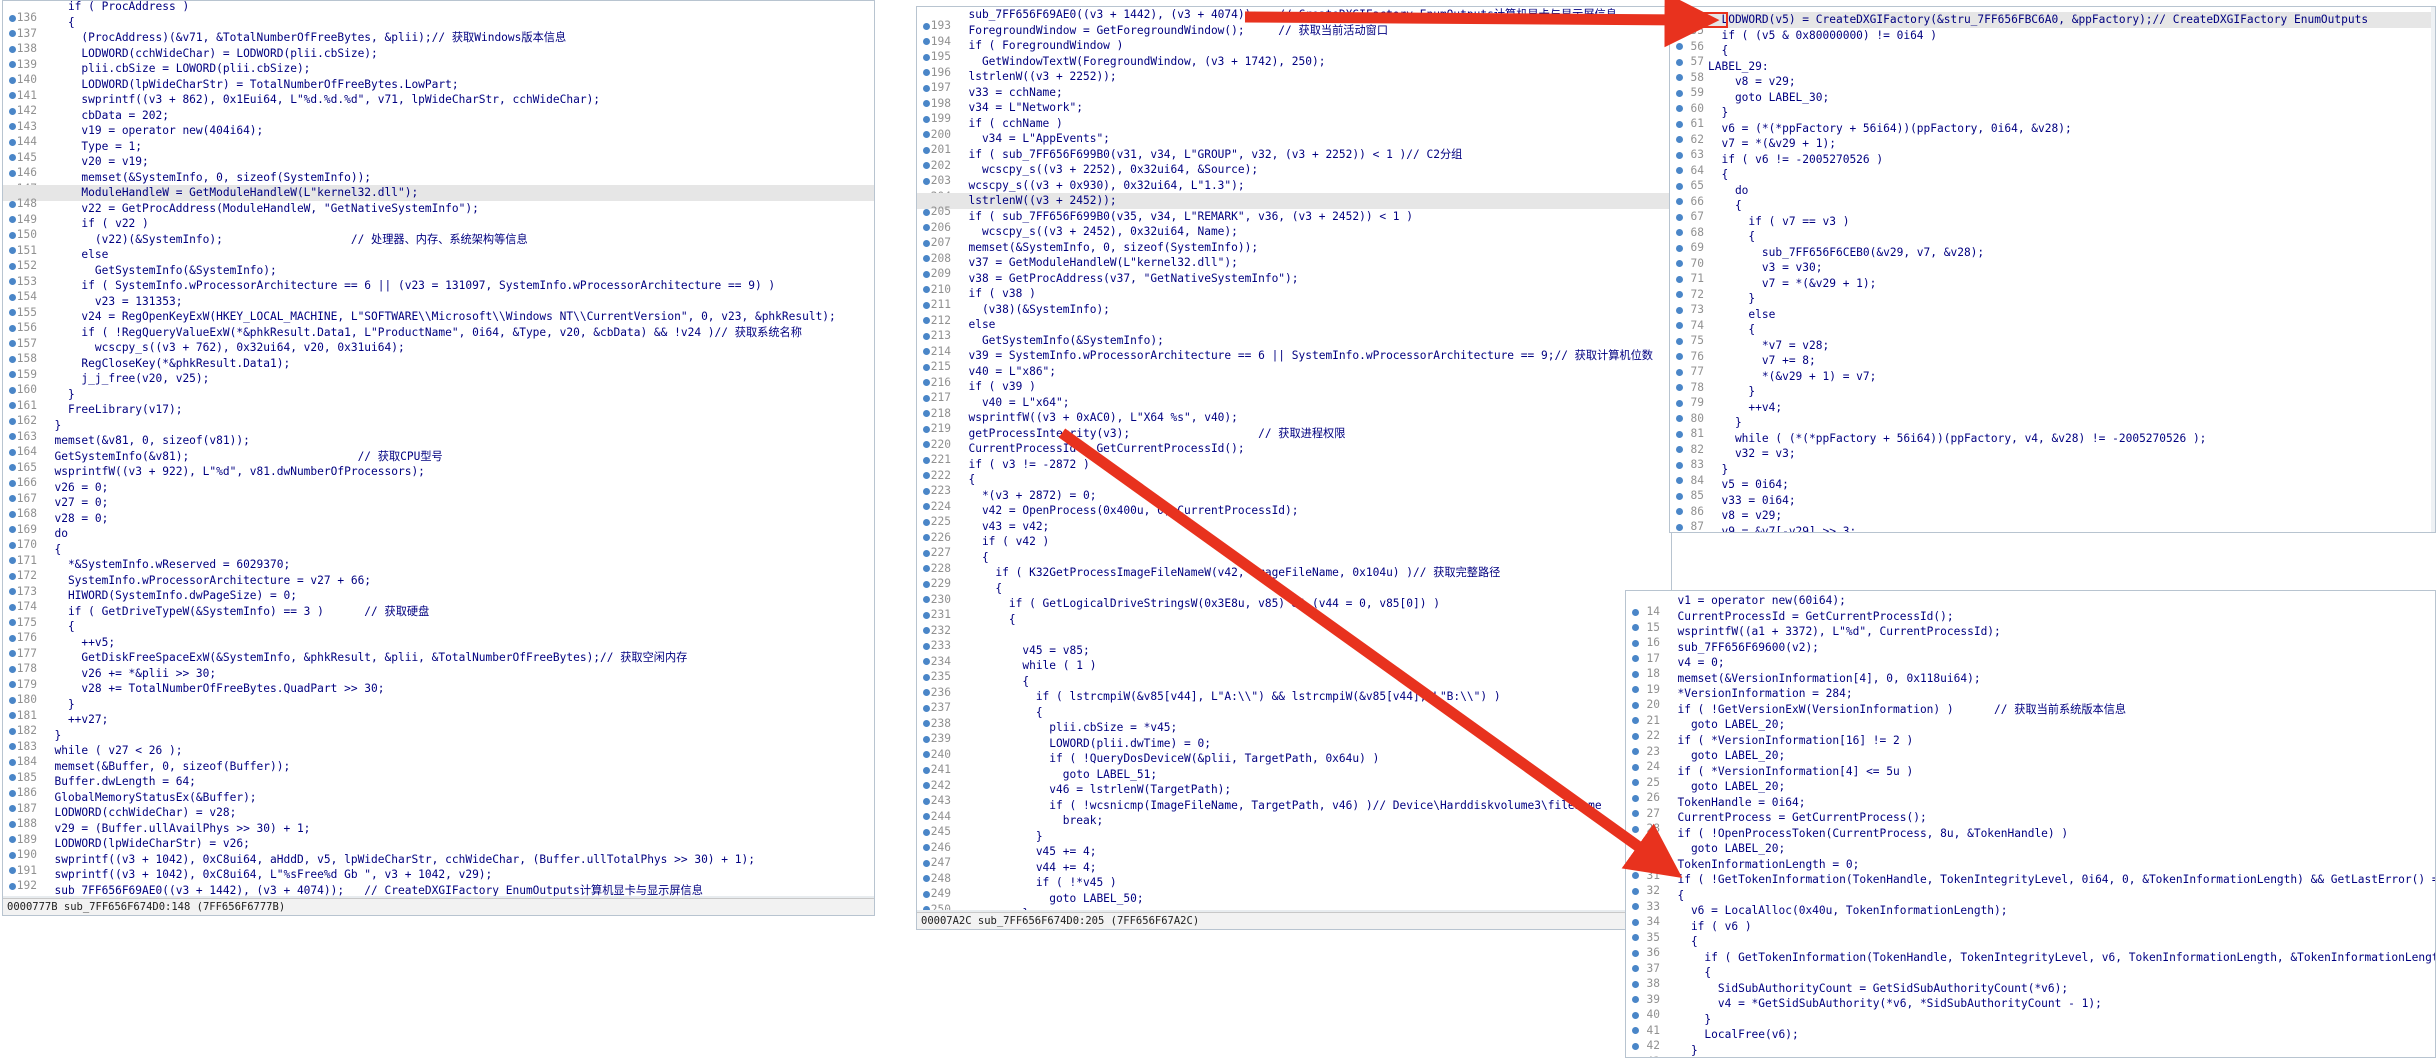 This screenshot has height=1058, width=2436. What do you see at coordinates (2030, 1050) in the screenshot?
I see `code-line: 43 }` at bounding box center [2030, 1050].